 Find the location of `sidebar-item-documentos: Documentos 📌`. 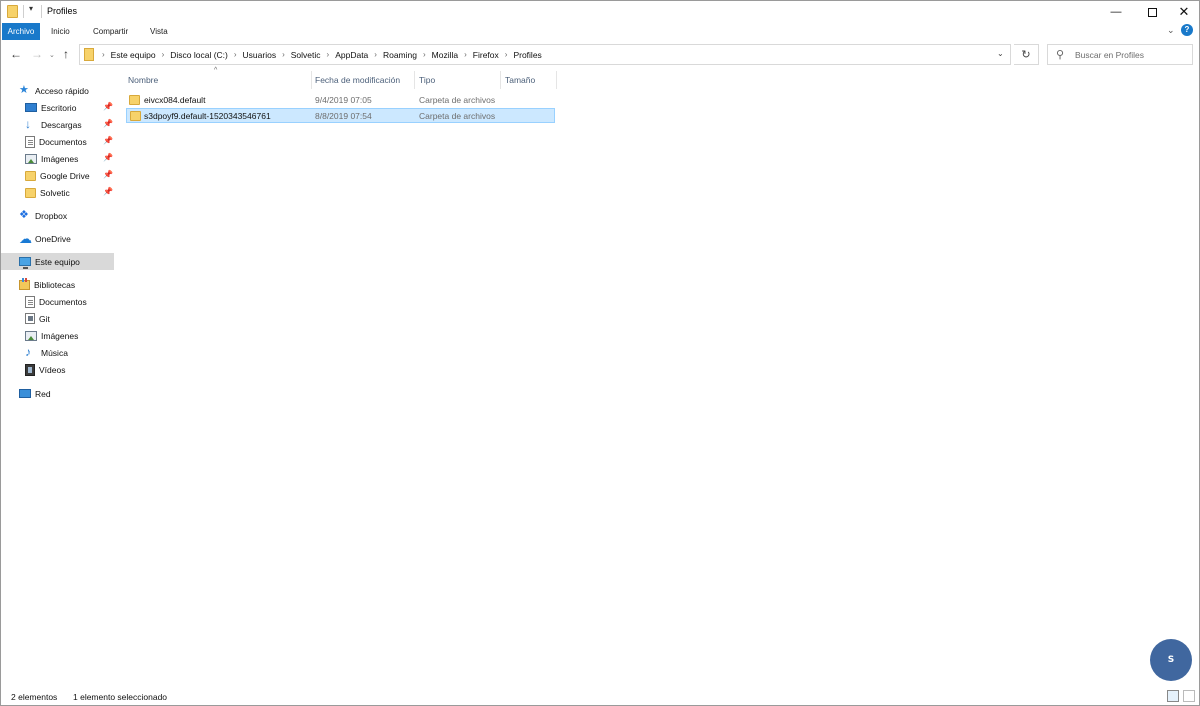

sidebar-item-documentos: Documentos 📌 is located at coordinates (57, 141).